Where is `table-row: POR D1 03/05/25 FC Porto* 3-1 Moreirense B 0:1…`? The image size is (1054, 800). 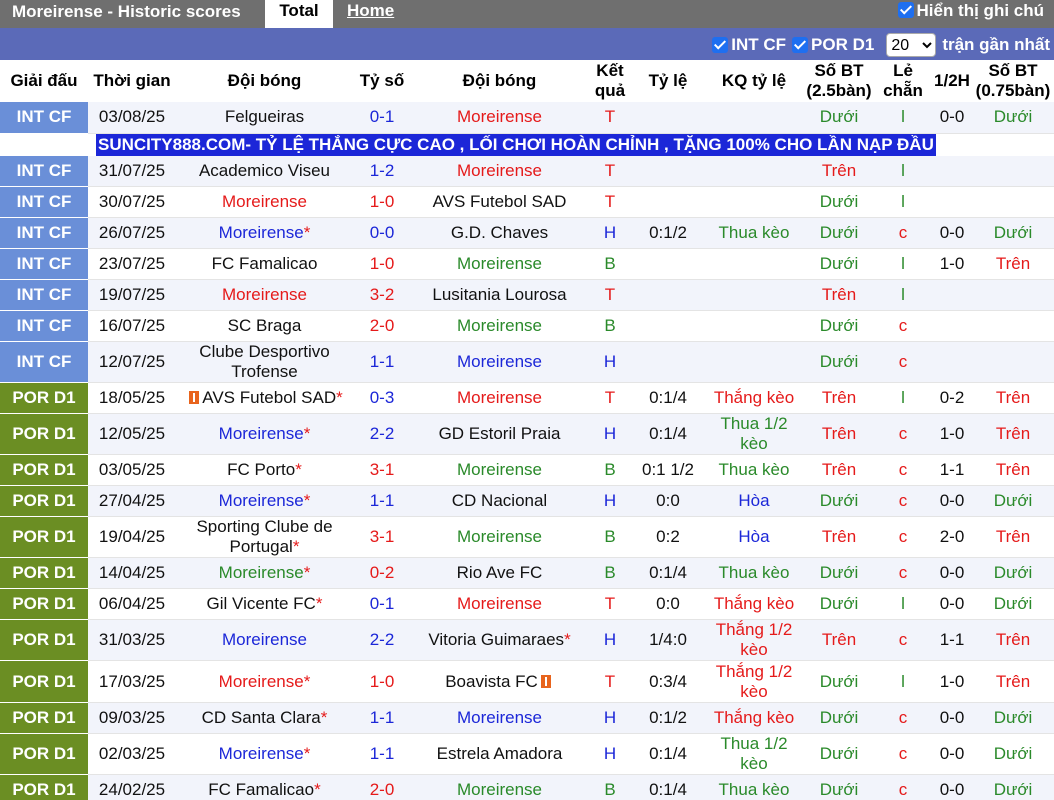 table-row: POR D1 03/05/25 FC Porto* 3-1 Moreirense B 0:1… is located at coordinates (527, 470).